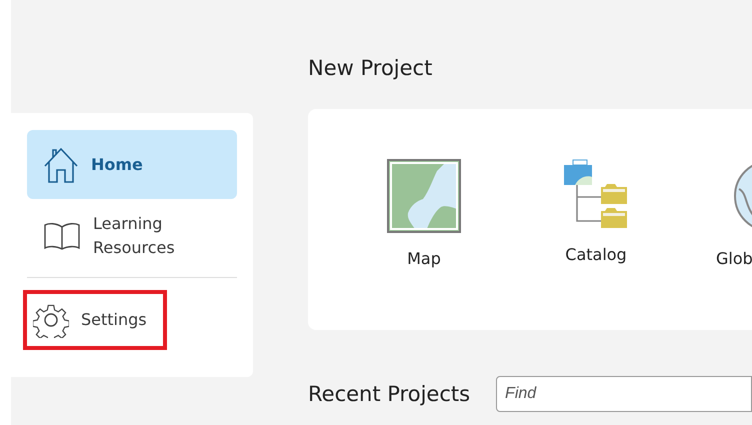 The height and width of the screenshot is (425, 752). Describe the element at coordinates (51, 320) in the screenshot. I see `settings-icon` at that location.